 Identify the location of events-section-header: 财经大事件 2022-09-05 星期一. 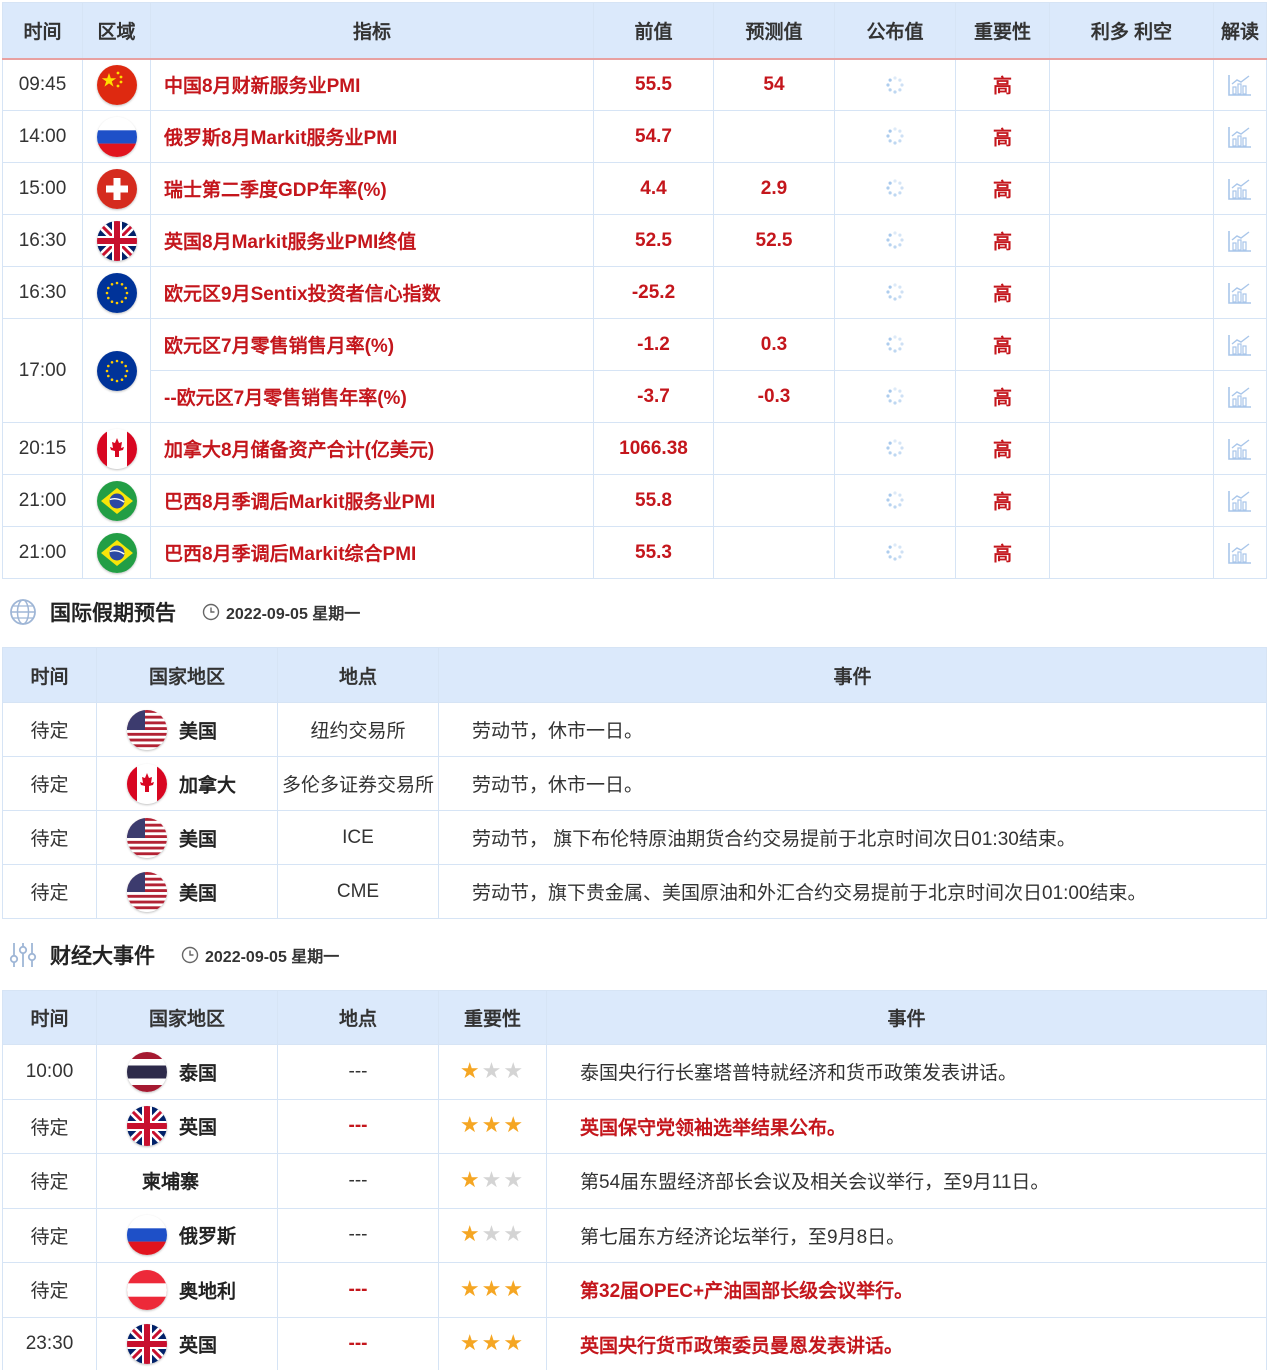
(173, 955).